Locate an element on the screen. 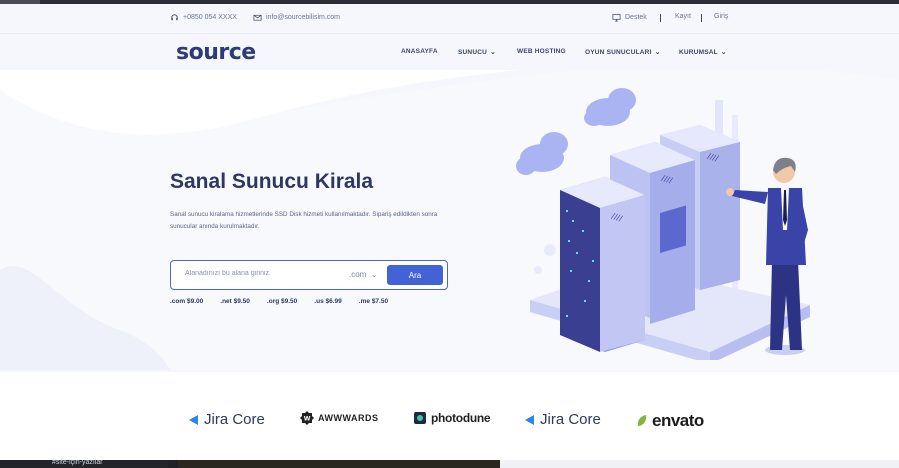 This screenshot has width=899, height=468. price-item: .org $9.50 is located at coordinates (282, 301).